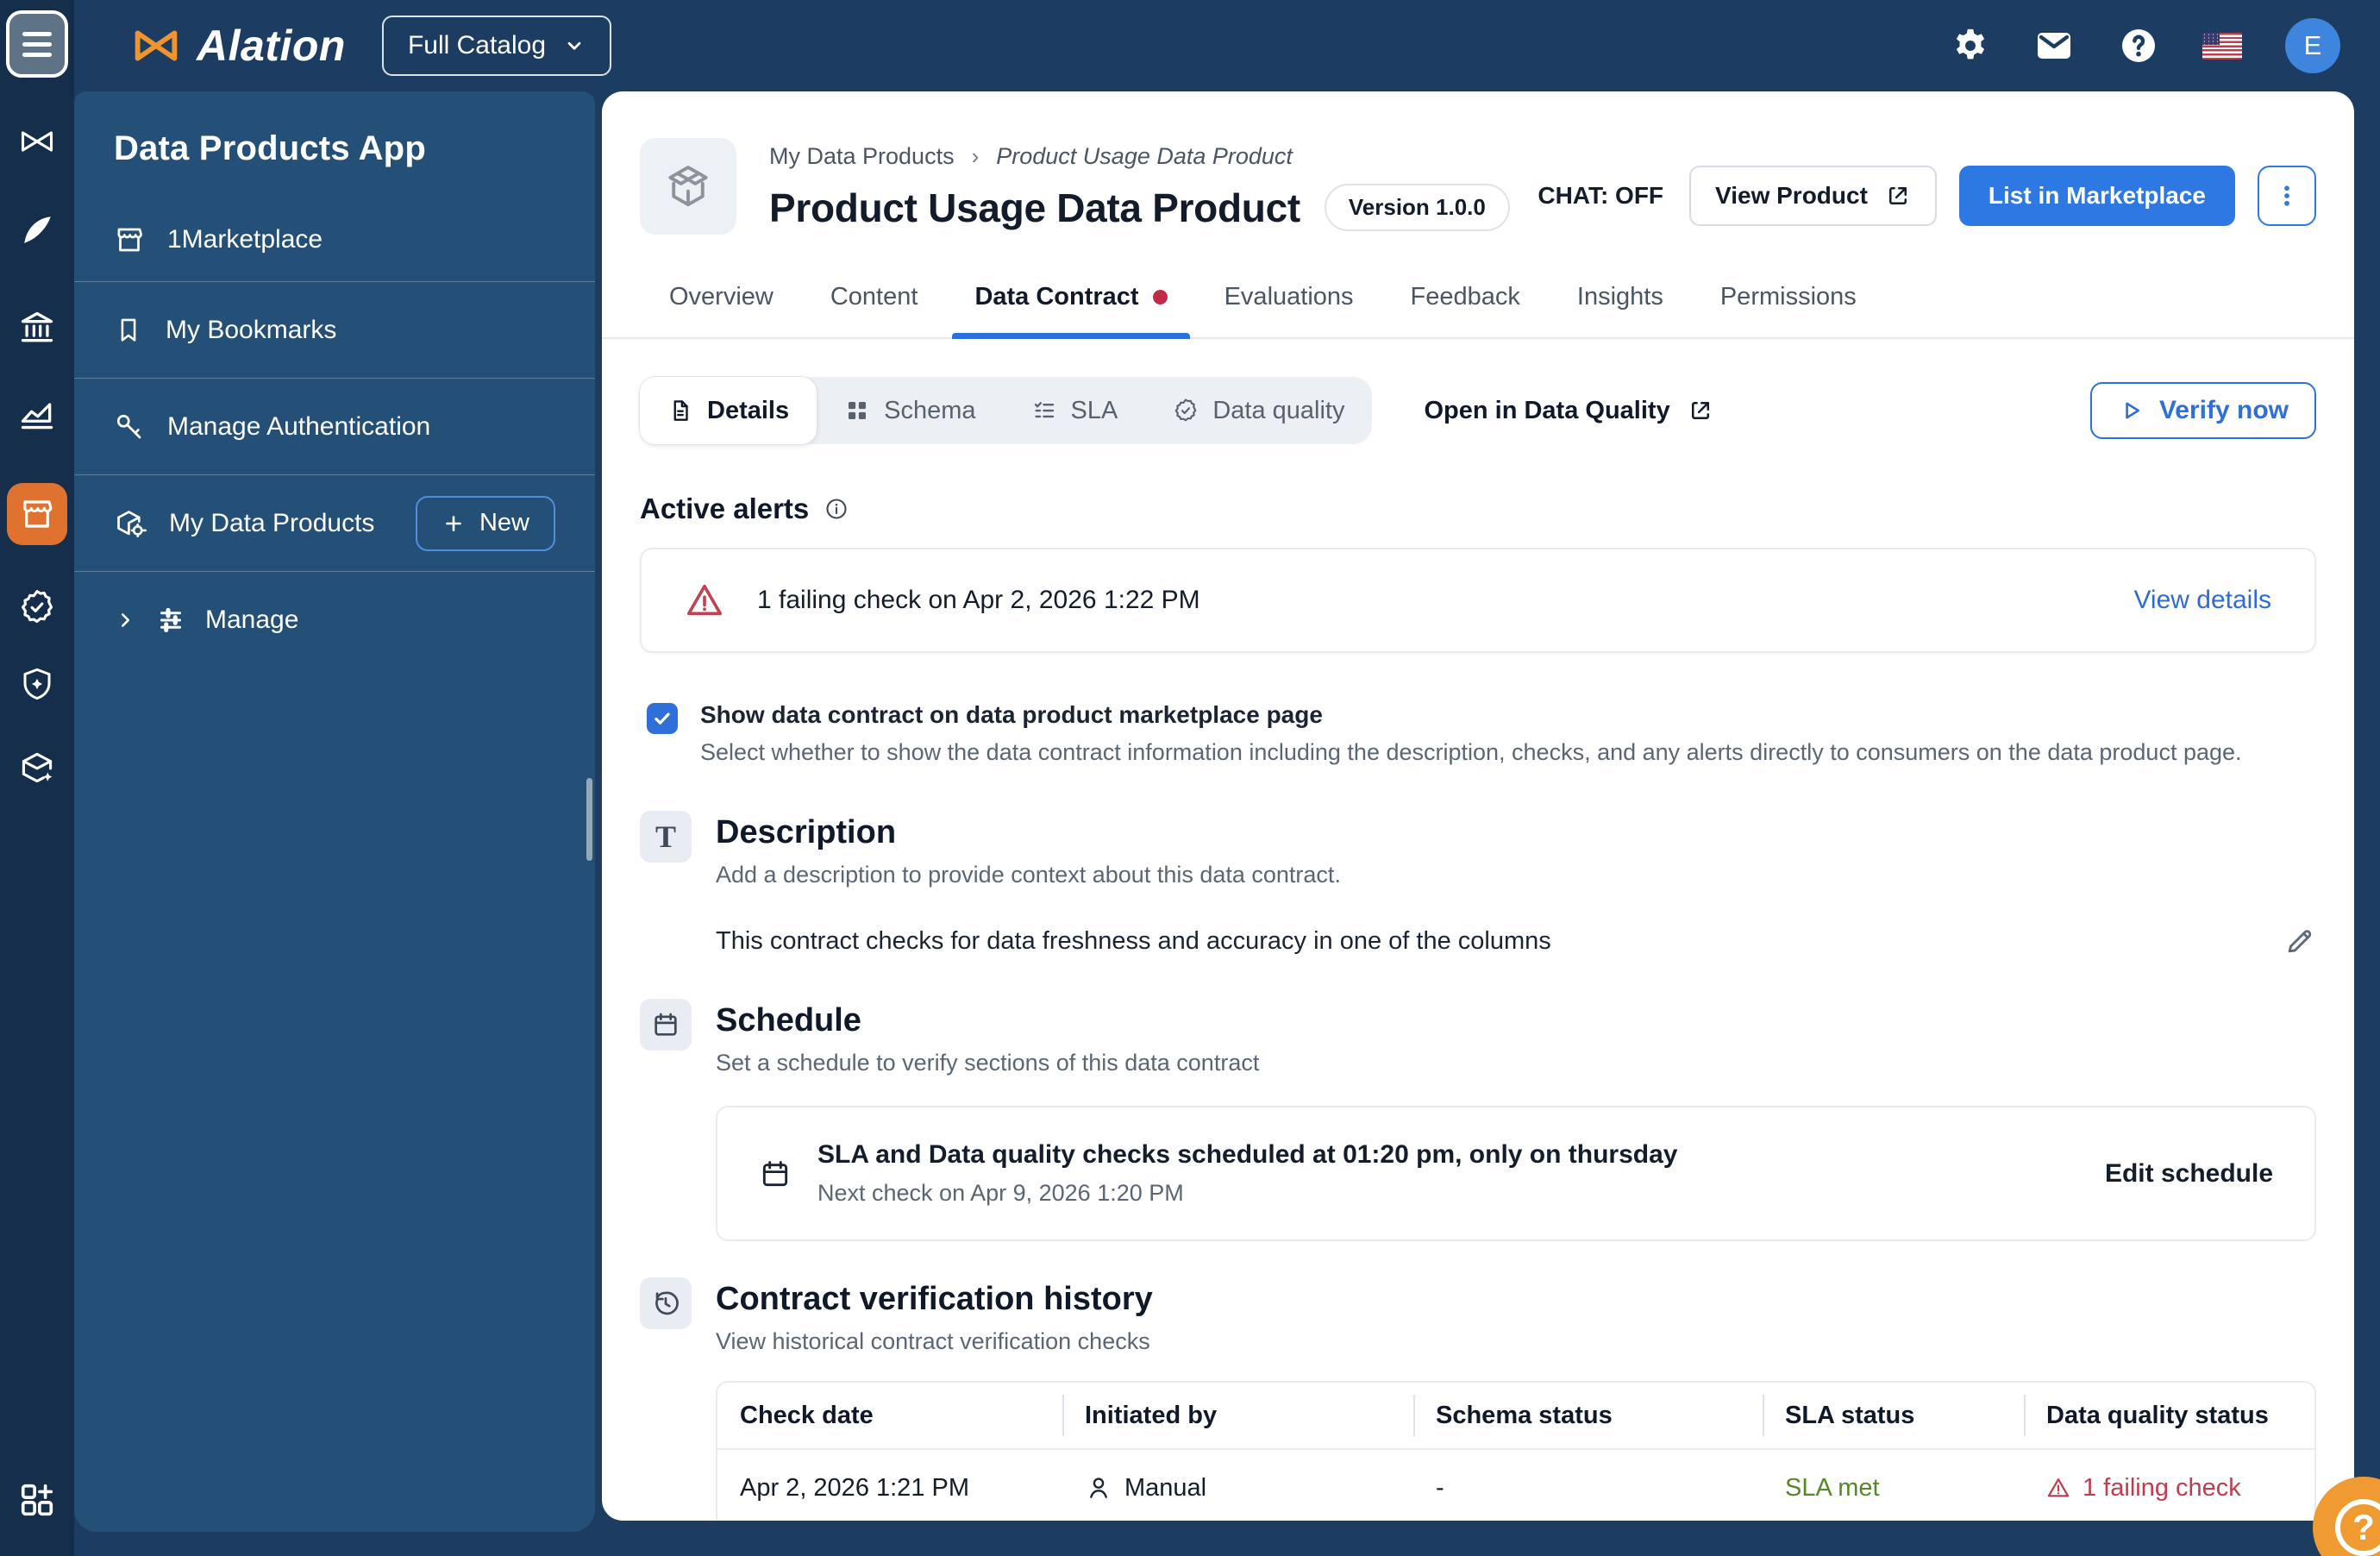  I want to click on breadcrumb-root-link: My Data Products, so click(862, 156).